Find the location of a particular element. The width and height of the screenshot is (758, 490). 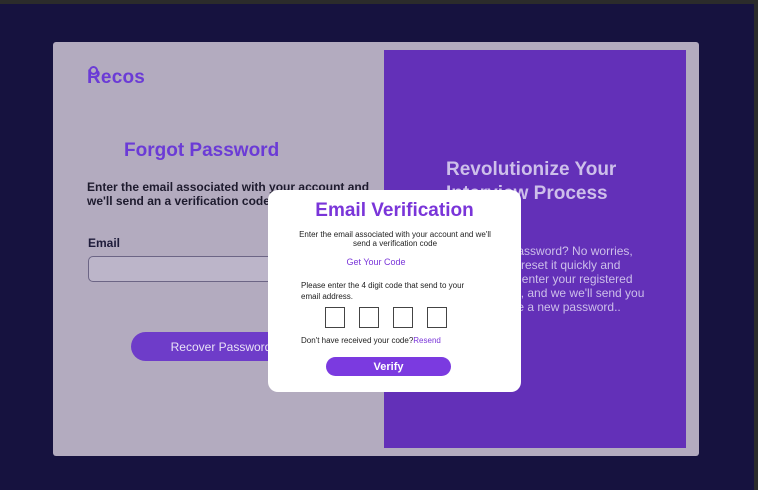

logo-mark-icon is located at coordinates (93, 70).